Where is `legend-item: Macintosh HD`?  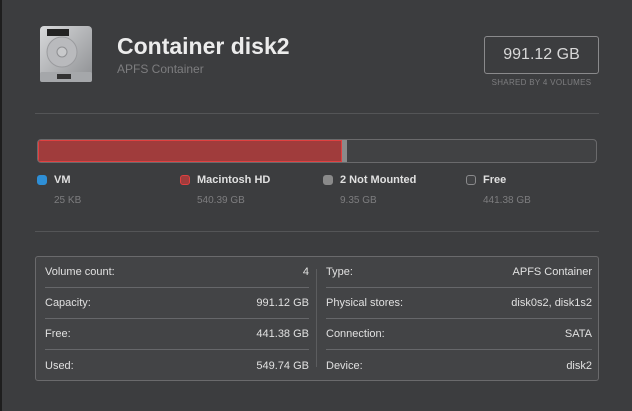
legend-item: Macintosh HD is located at coordinates (225, 180).